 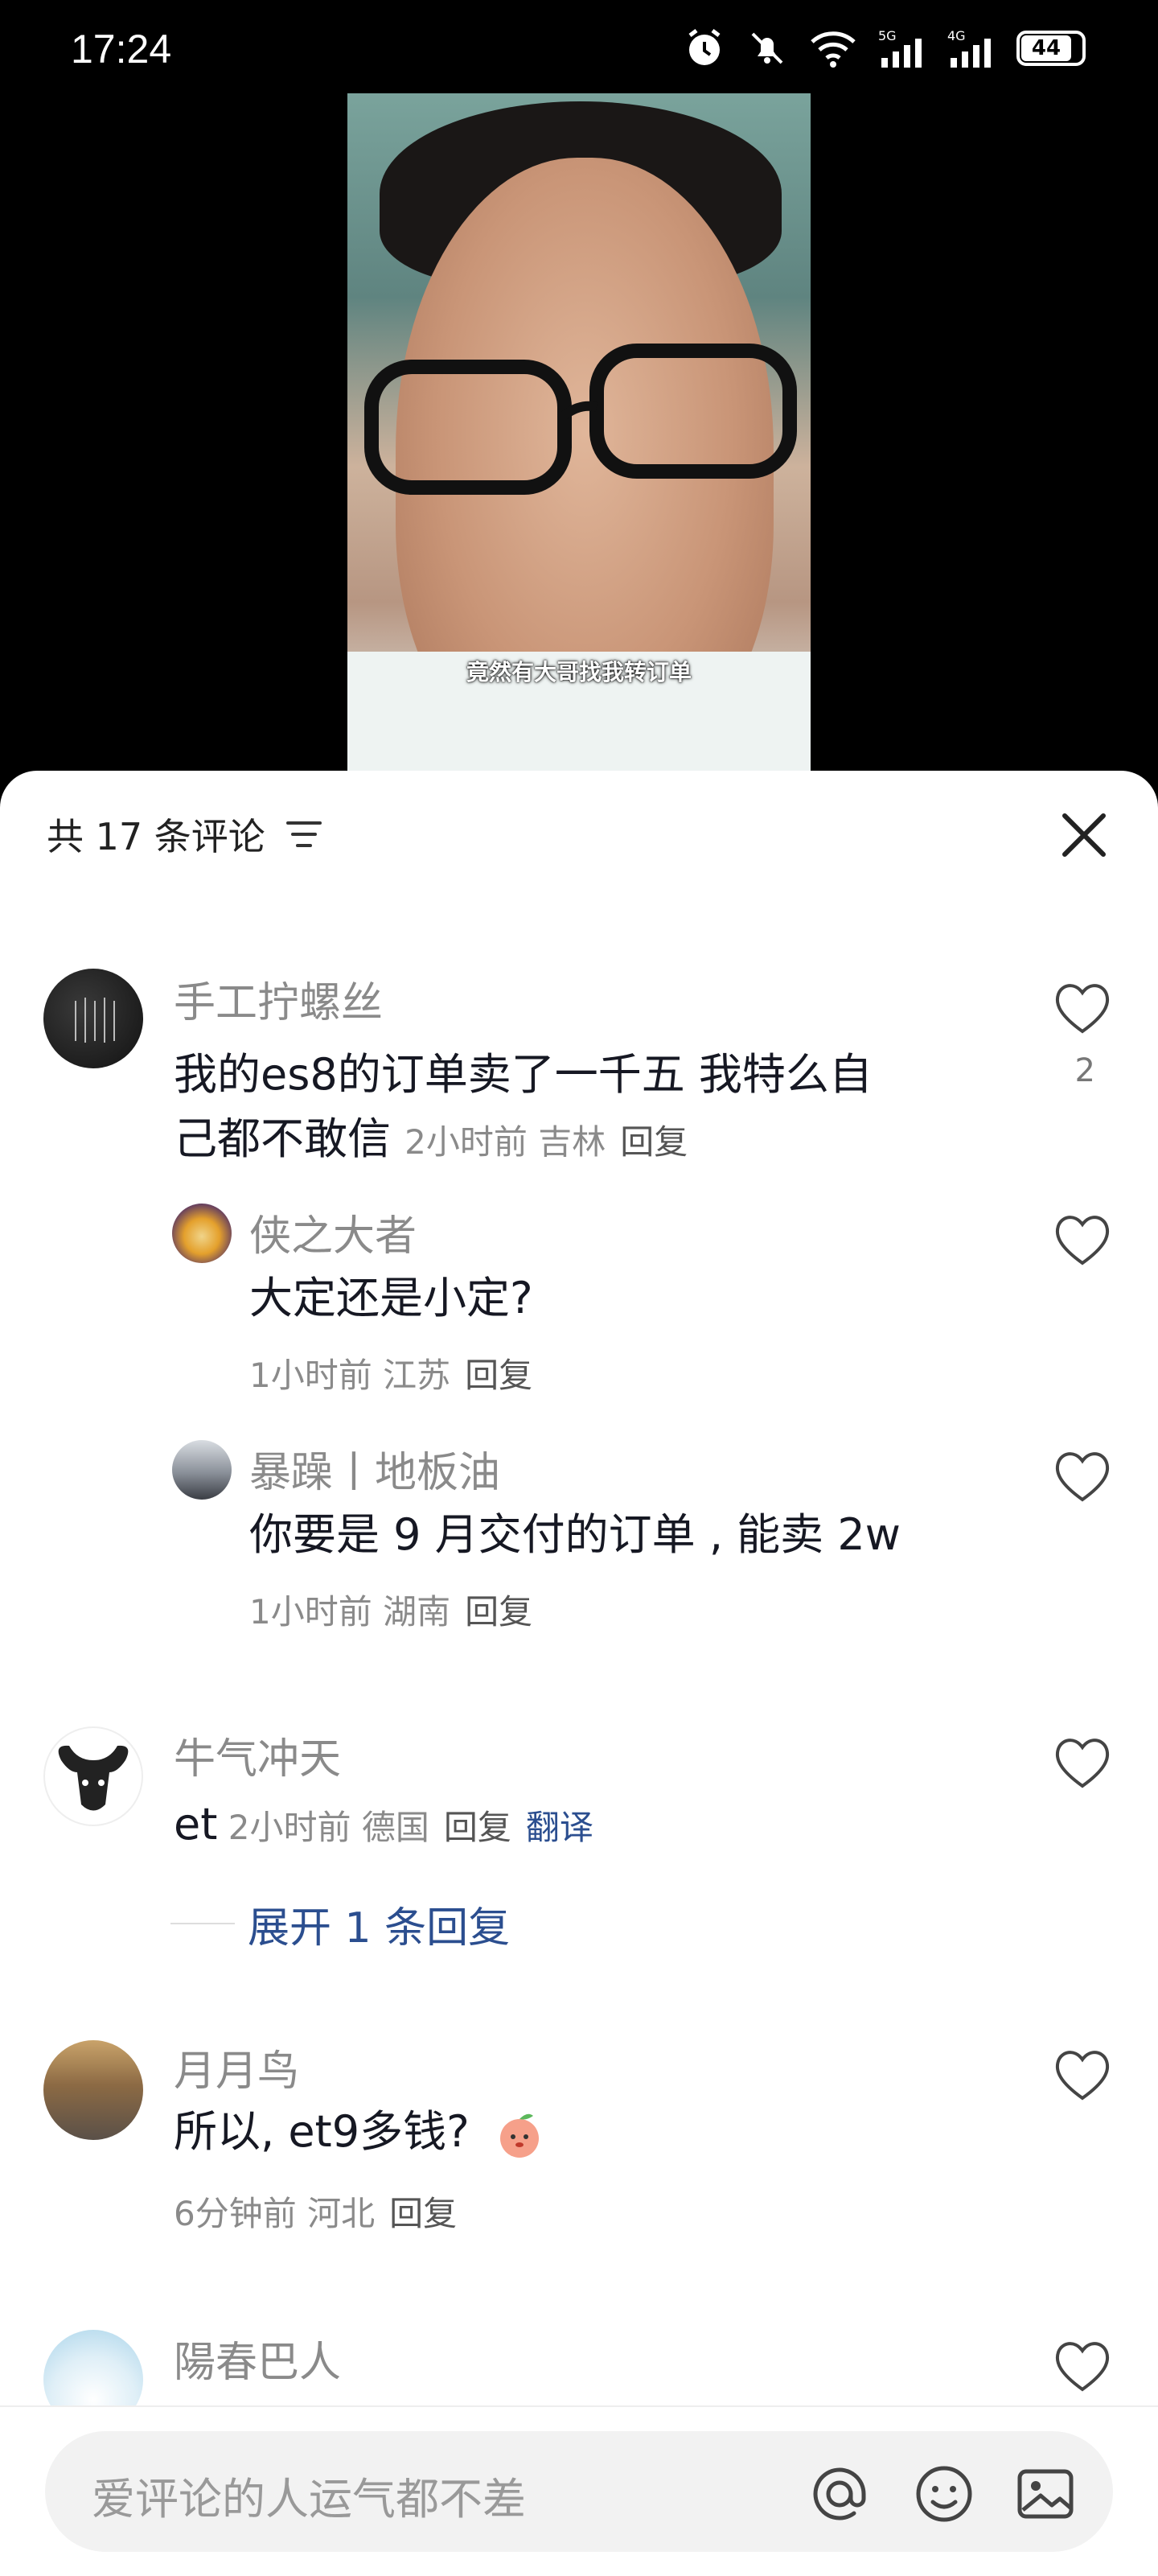 What do you see at coordinates (944, 2494) in the screenshot?
I see `emoji-icon` at bounding box center [944, 2494].